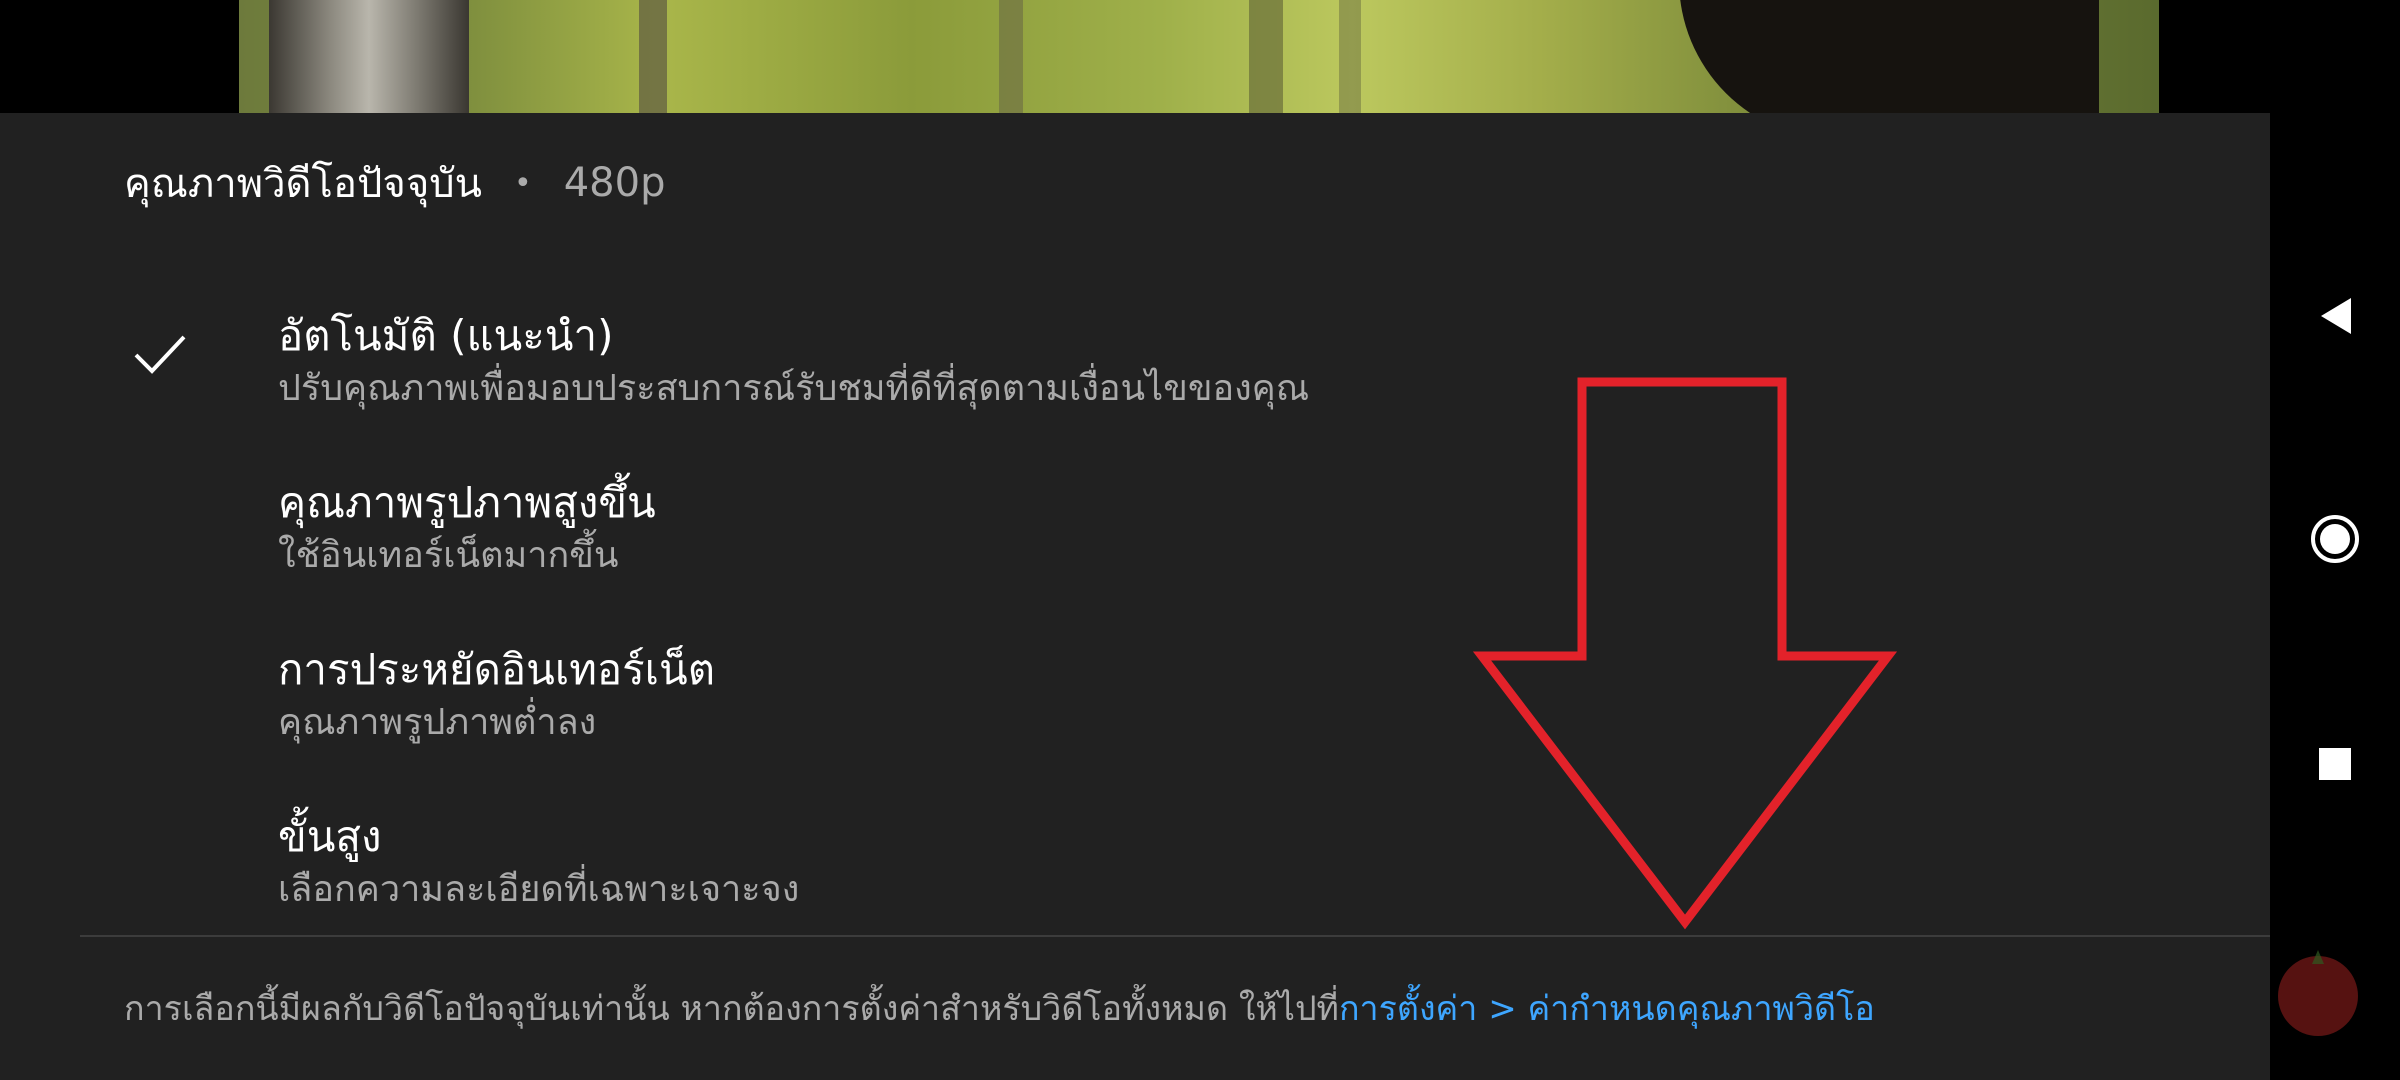 This screenshot has height=1080, width=2400. Describe the element at coordinates (1607, 1009) in the screenshot. I see `settings-link: การตั้งค่า > ค่ากำหนดคุณภาพวิดีโอ` at that location.